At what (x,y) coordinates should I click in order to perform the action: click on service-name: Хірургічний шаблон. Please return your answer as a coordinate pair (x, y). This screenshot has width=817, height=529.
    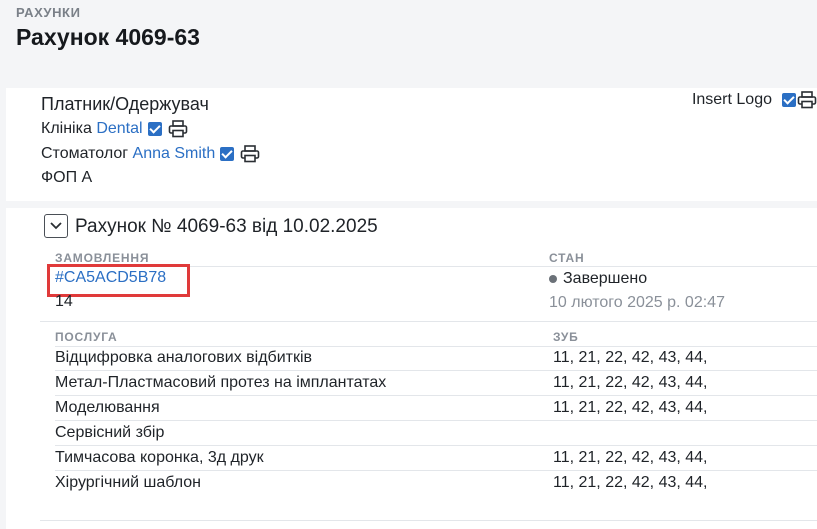
    Looking at the image, I should click on (128, 482).